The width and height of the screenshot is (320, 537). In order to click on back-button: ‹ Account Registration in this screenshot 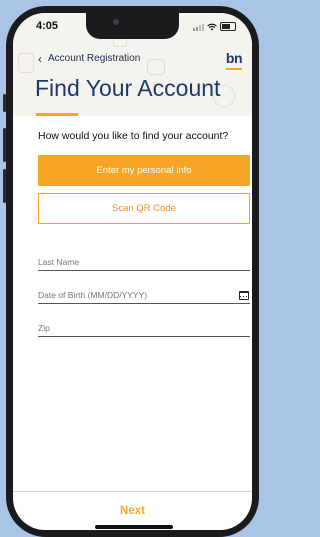, I will do `click(89, 58)`.